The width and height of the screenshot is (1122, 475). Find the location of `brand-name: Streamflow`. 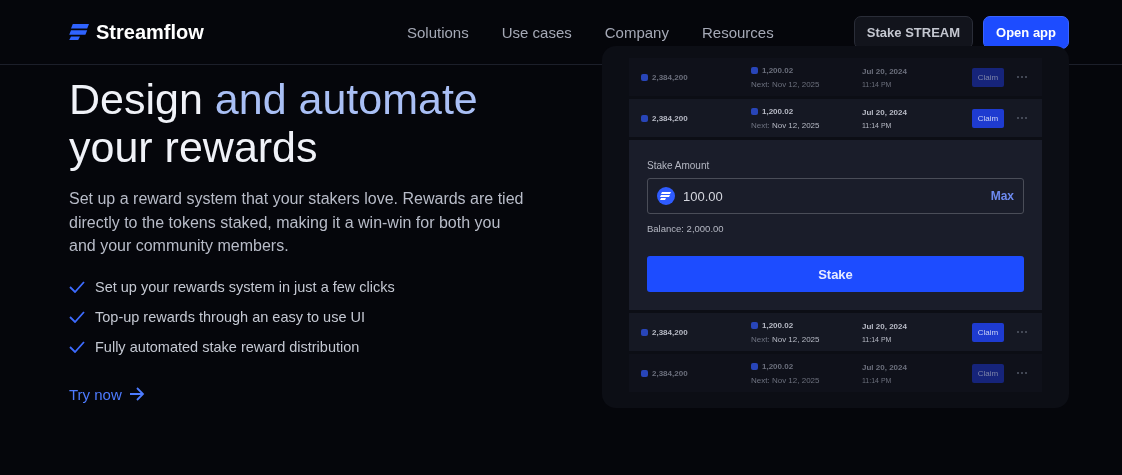

brand-name: Streamflow is located at coordinates (150, 32).